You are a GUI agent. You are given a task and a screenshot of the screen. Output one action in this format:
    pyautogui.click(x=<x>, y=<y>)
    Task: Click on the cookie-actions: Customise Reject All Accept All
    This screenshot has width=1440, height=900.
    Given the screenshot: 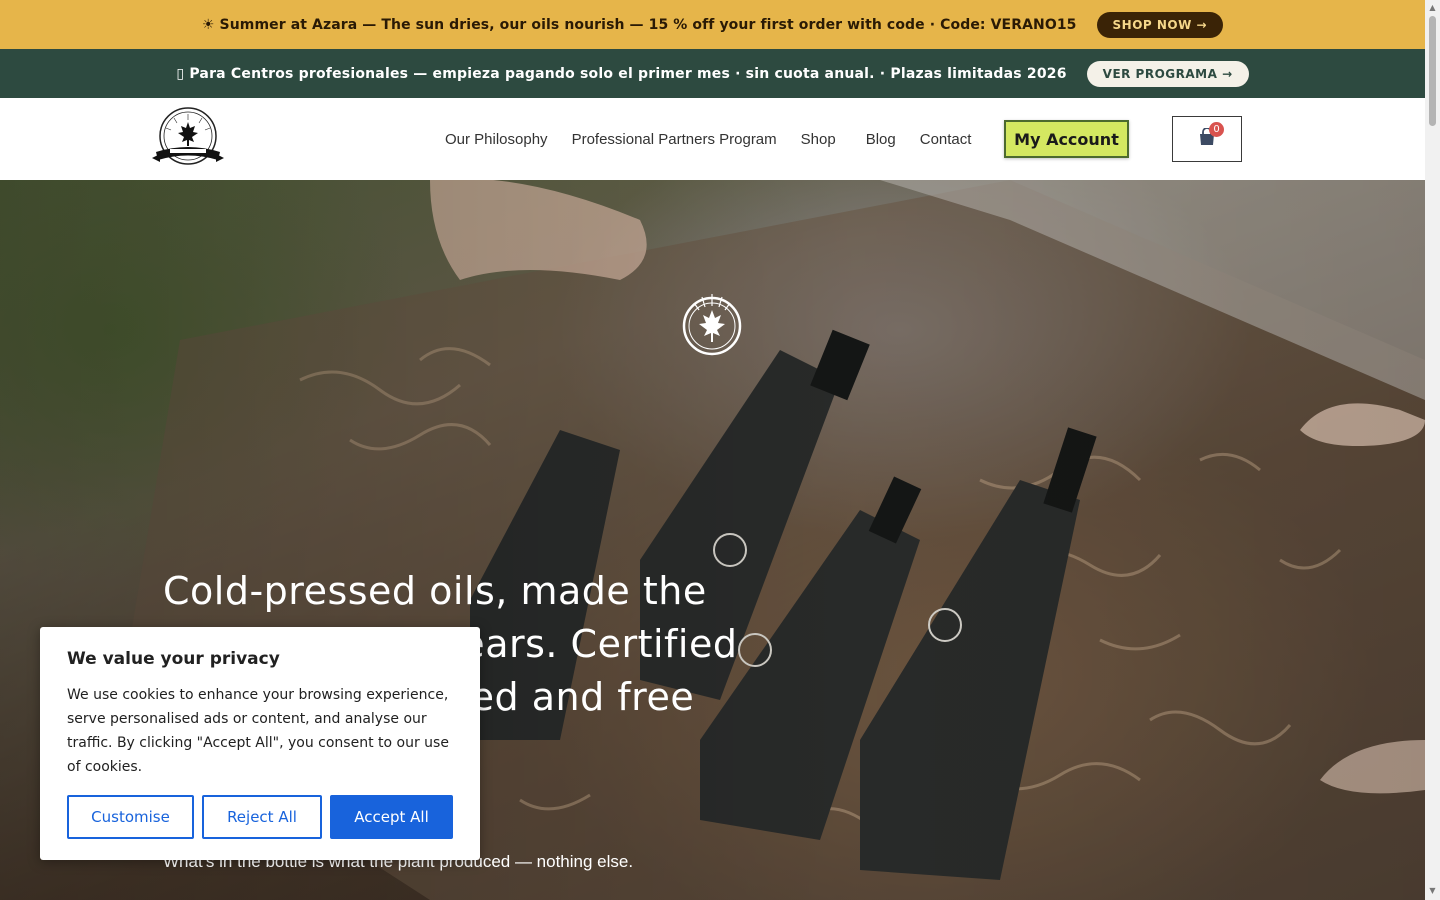 What is the action you would take?
    pyautogui.click(x=260, y=817)
    